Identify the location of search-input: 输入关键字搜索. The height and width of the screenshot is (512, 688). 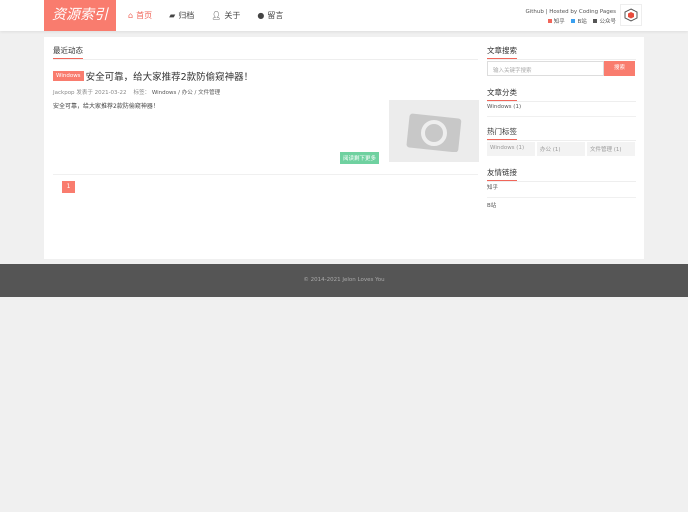
(545, 68).